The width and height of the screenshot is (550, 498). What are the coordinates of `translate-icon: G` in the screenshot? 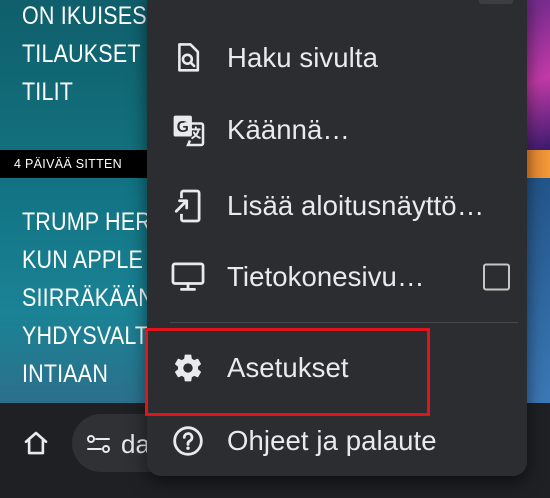 It's located at (188, 130).